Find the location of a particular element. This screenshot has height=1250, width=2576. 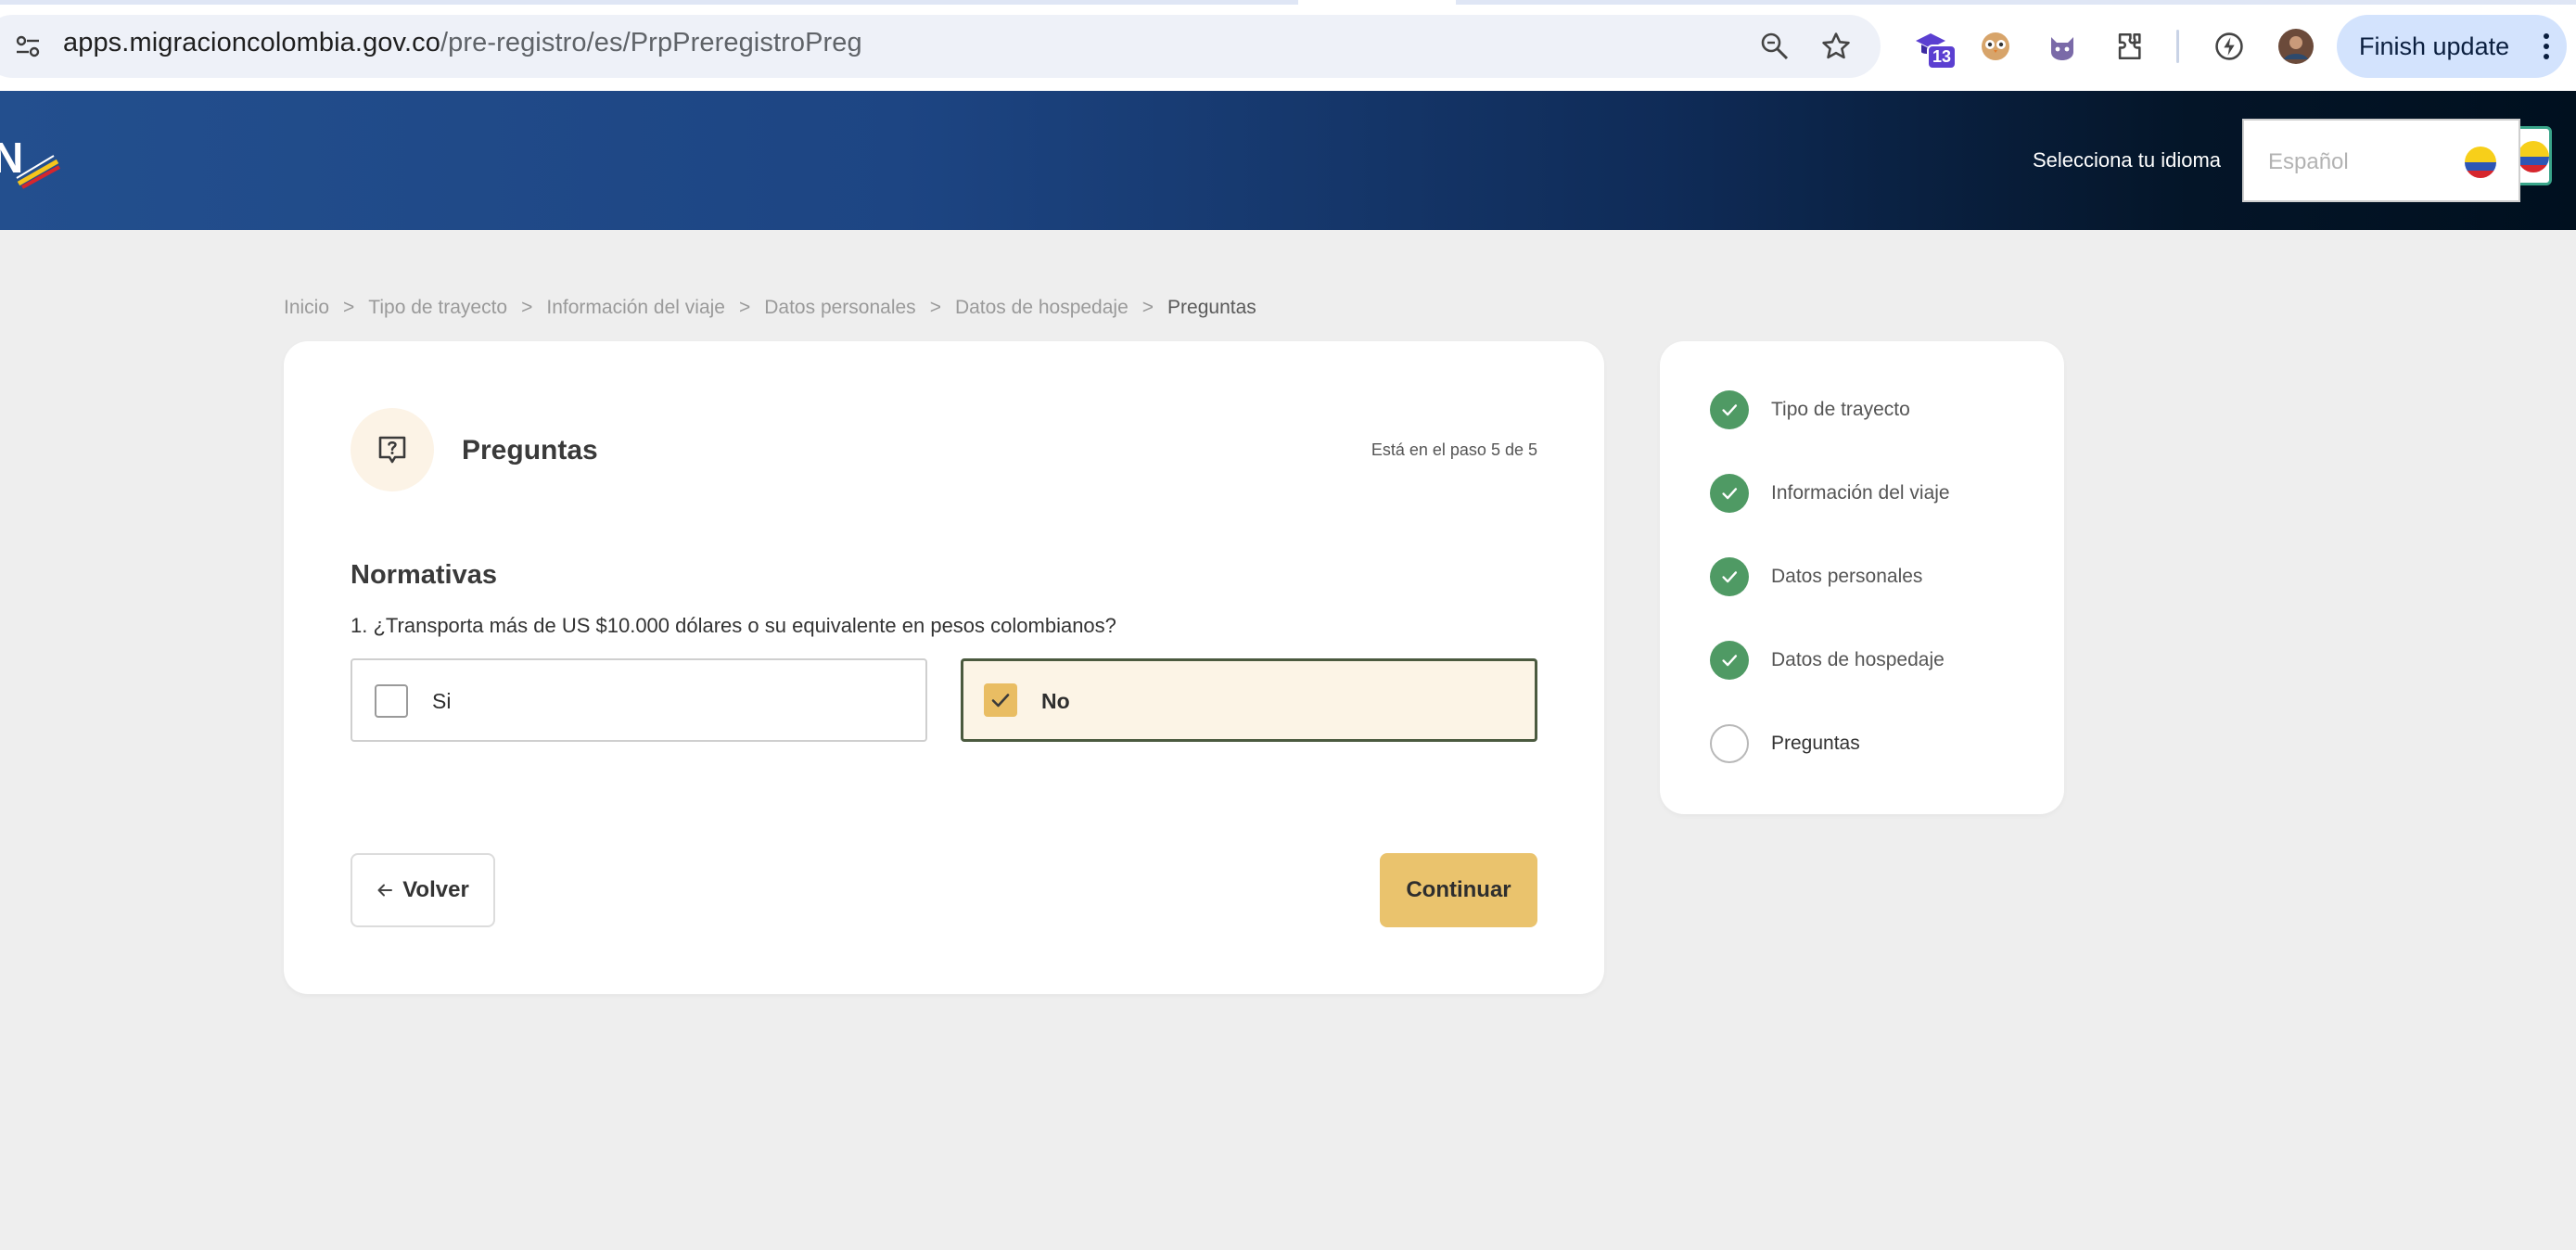

option-si: Si is located at coordinates (639, 700).